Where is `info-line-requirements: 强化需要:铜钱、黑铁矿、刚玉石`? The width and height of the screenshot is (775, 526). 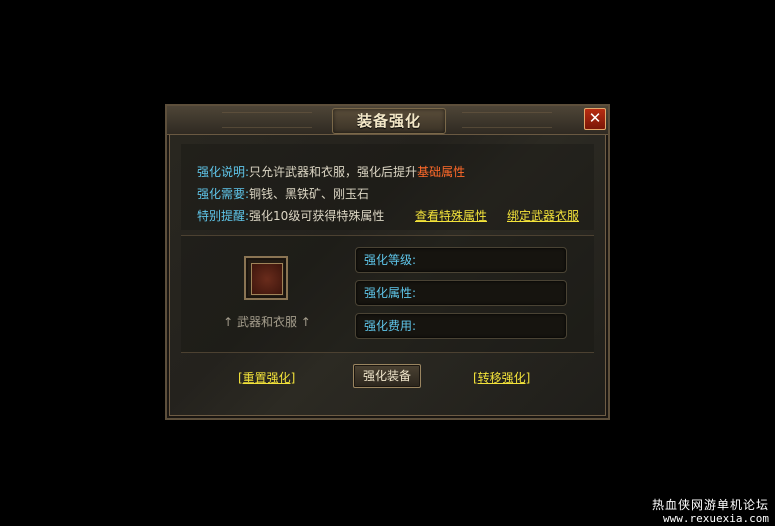
info-line-requirements: 强化需要:铜钱、黑铁矿、刚玉石 is located at coordinates (283, 193).